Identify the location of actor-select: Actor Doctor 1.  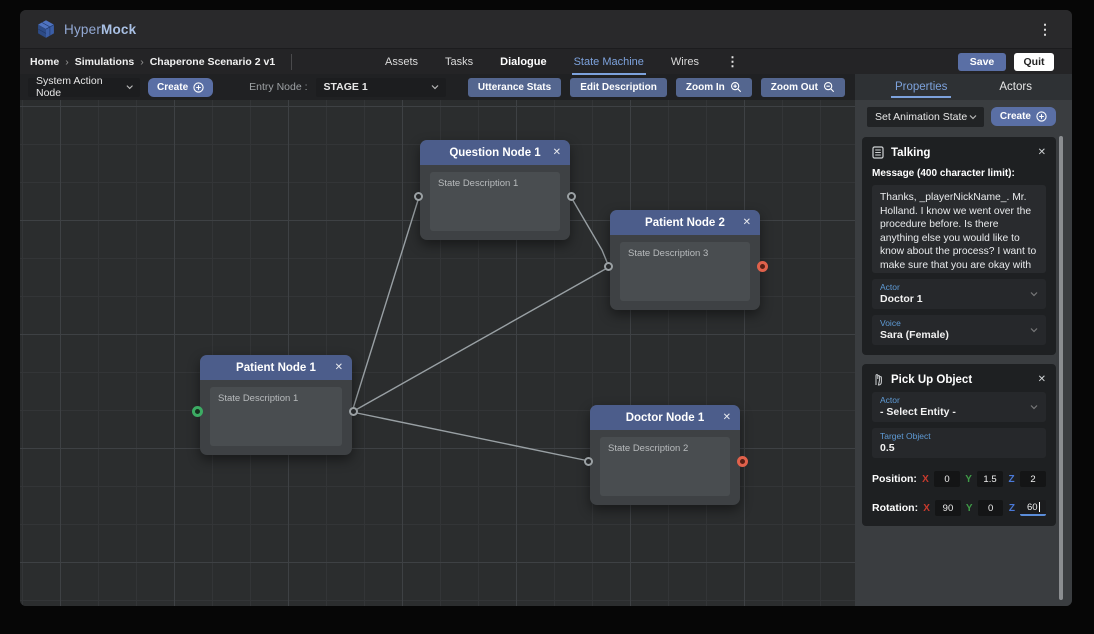
(959, 294).